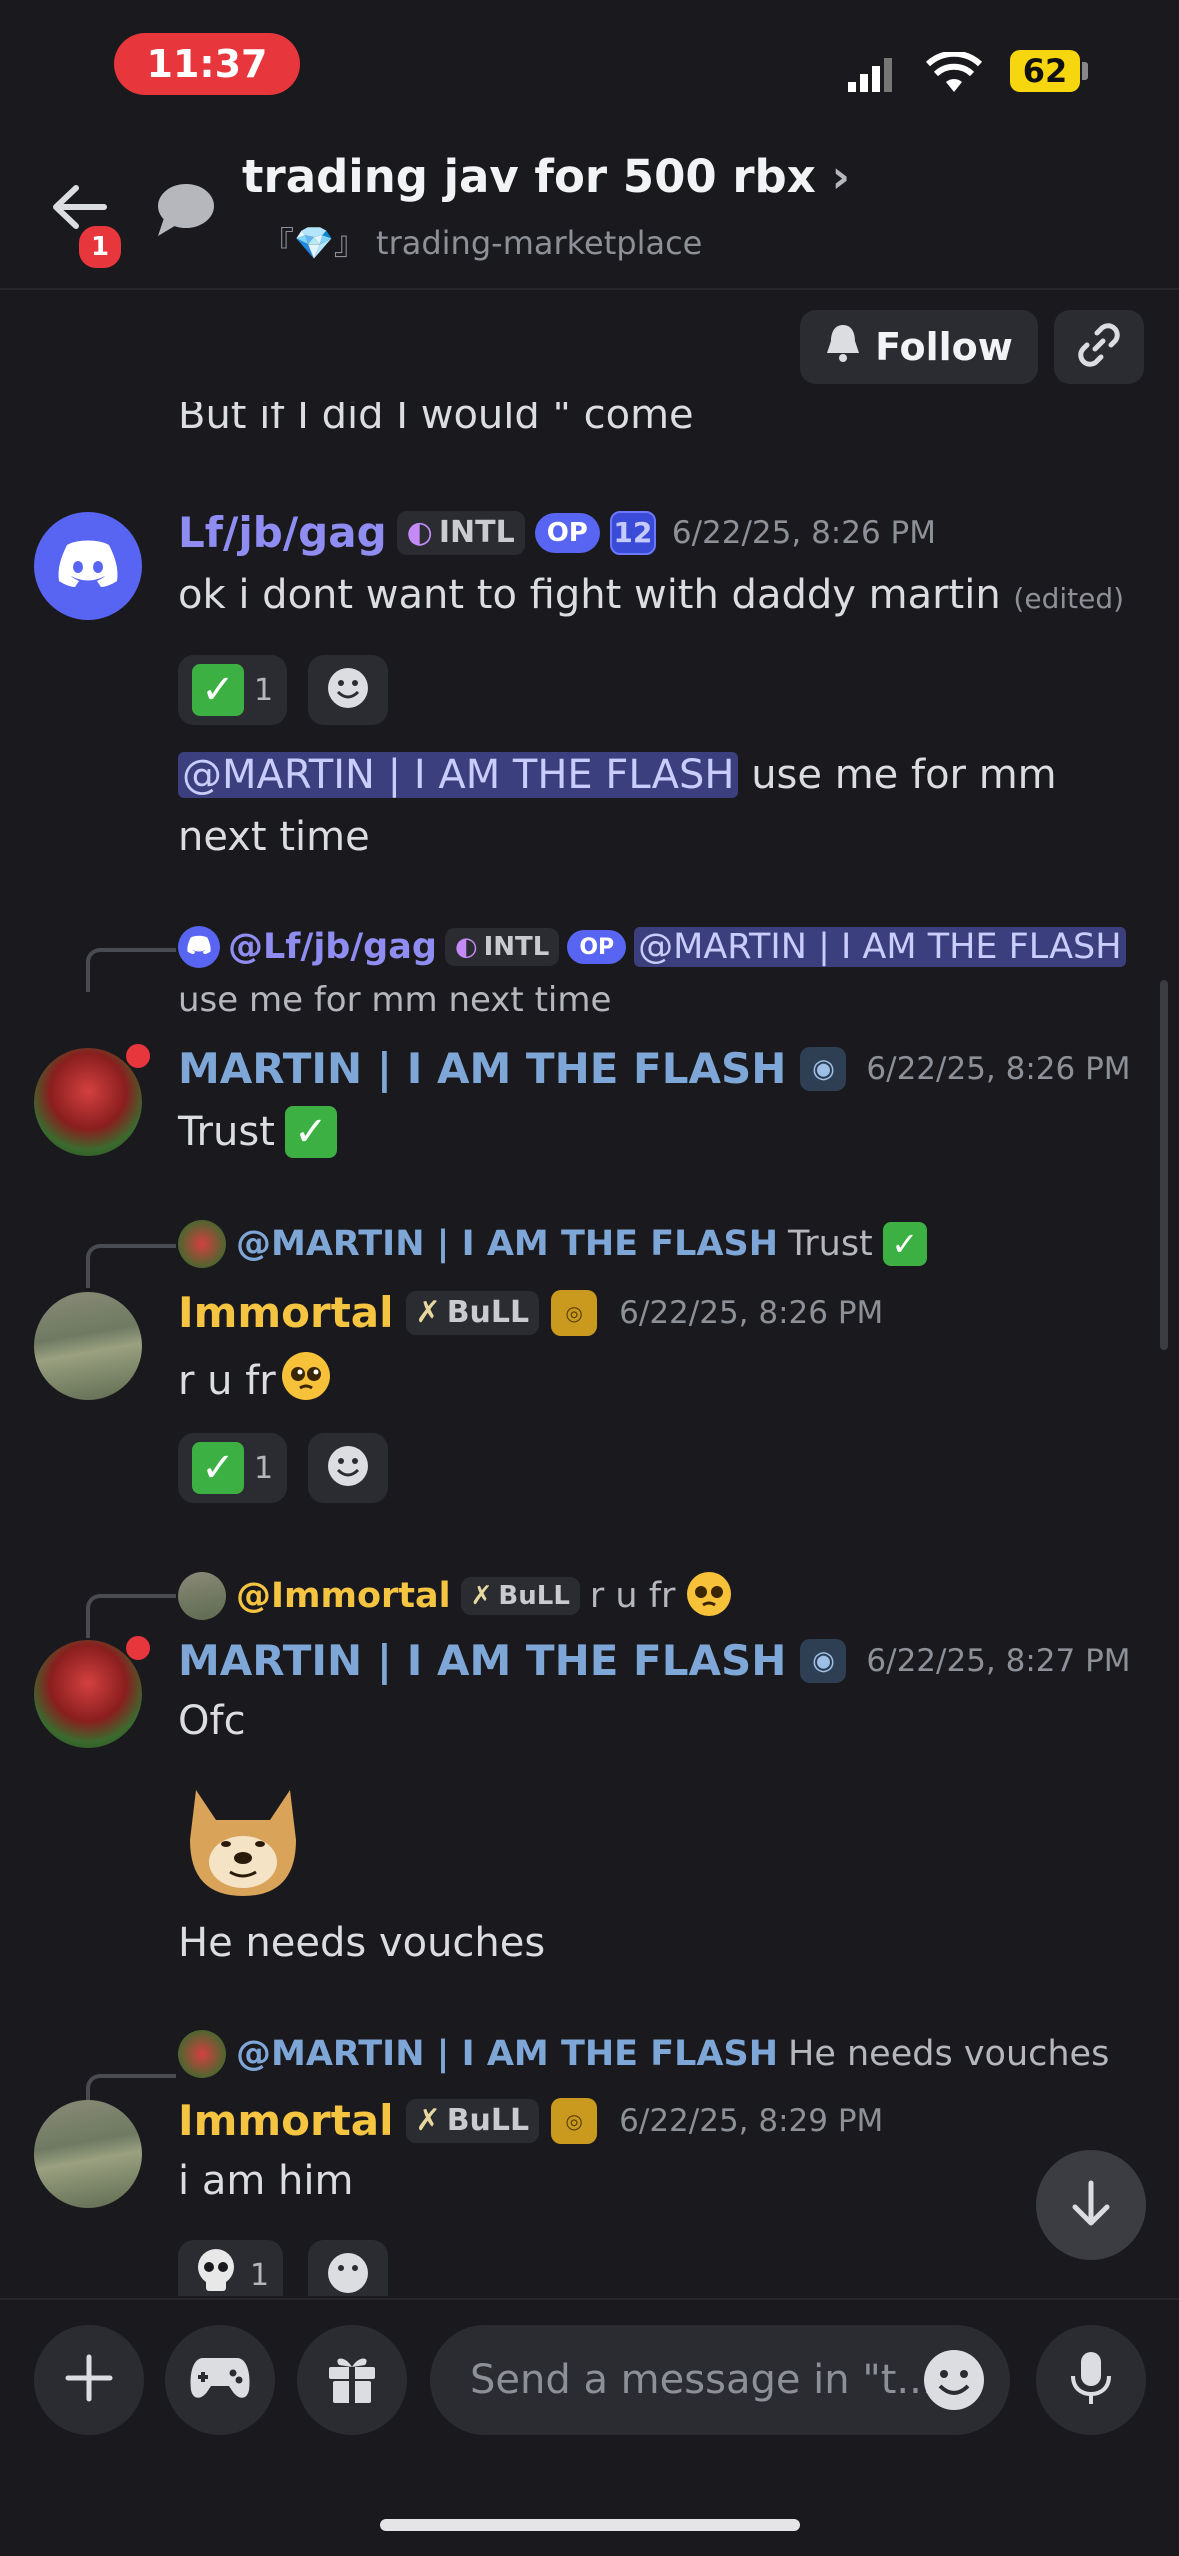  What do you see at coordinates (455, 1596) in the screenshot?
I see `reply-preview: @Immortal ✗ BuLL r u fr` at bounding box center [455, 1596].